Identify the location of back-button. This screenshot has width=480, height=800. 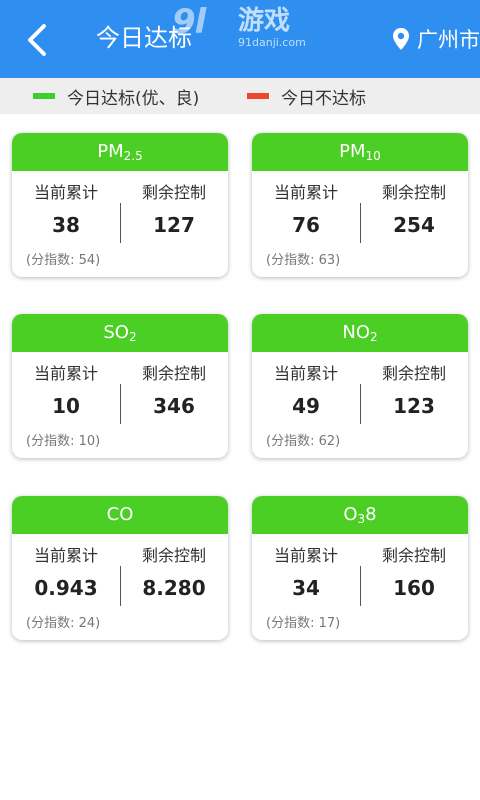
(38, 40).